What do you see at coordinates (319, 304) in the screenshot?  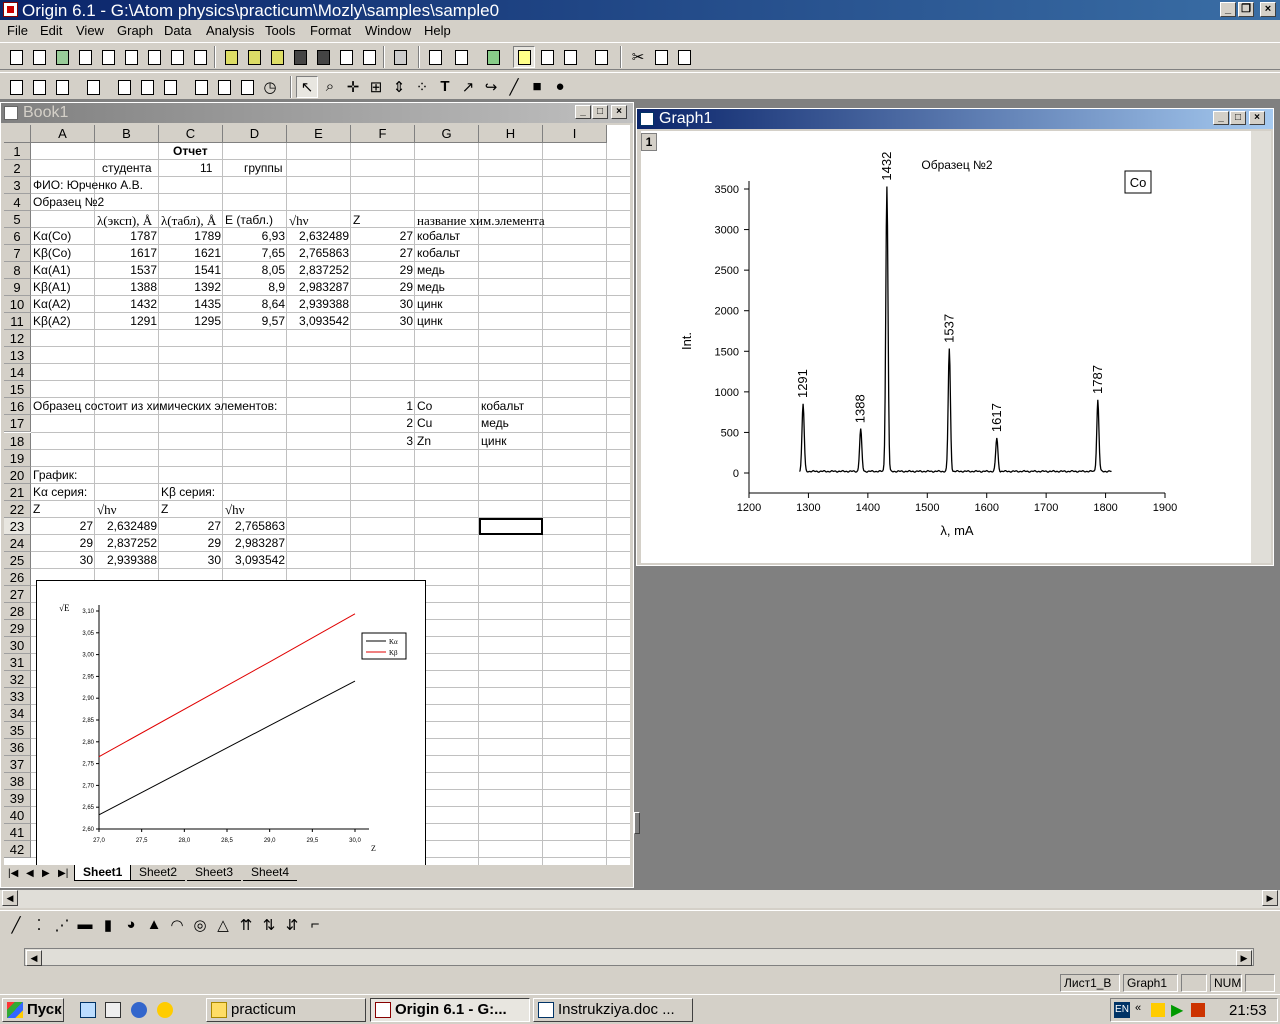 I see `cell: 2,939388` at bounding box center [319, 304].